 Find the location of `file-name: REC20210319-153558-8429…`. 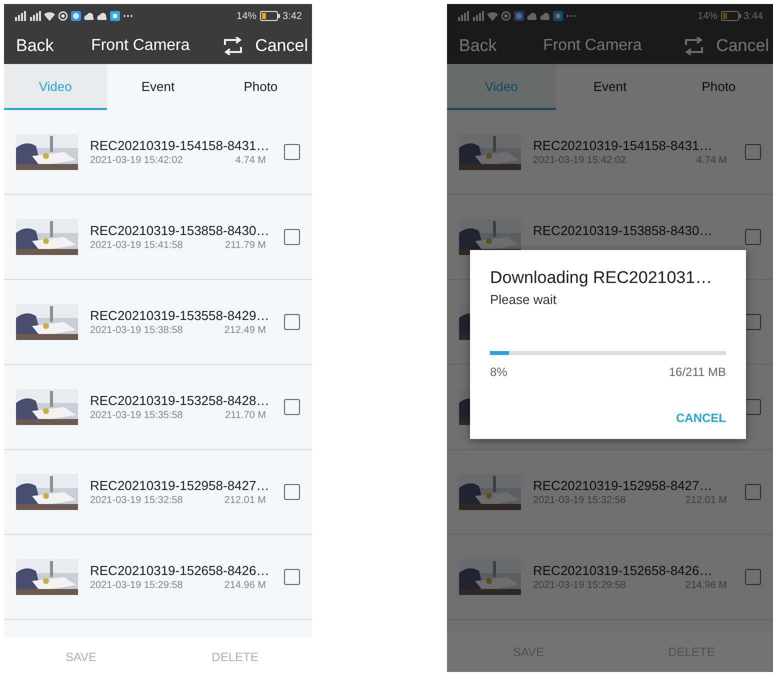

file-name: REC20210319-153558-8429… is located at coordinates (180, 315).